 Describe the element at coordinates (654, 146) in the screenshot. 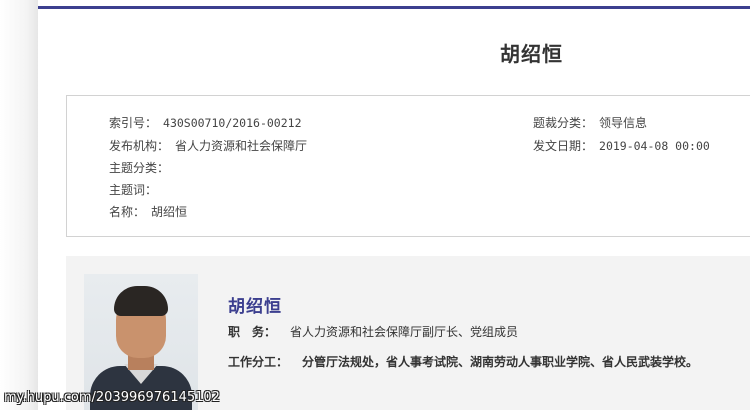

I see `meta-date-value: 2019-04-08 00:00` at that location.